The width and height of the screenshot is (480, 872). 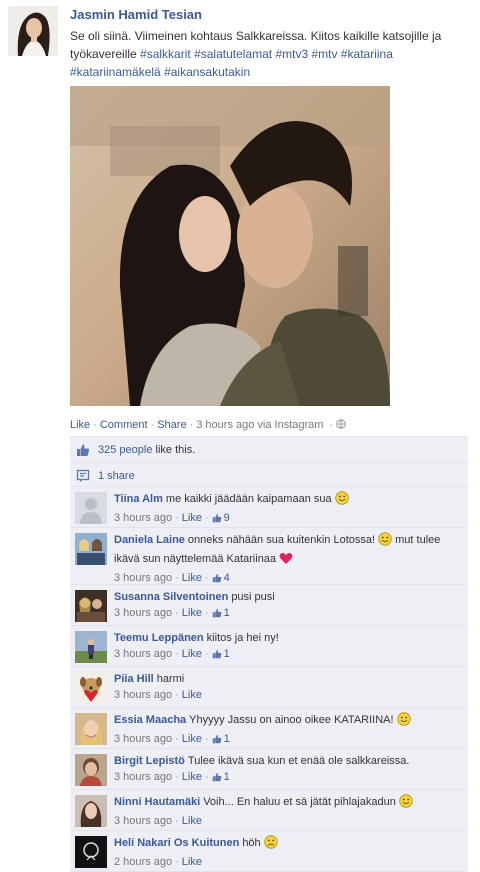 I want to click on hashtag-link: #katariina, so click(x=367, y=54).